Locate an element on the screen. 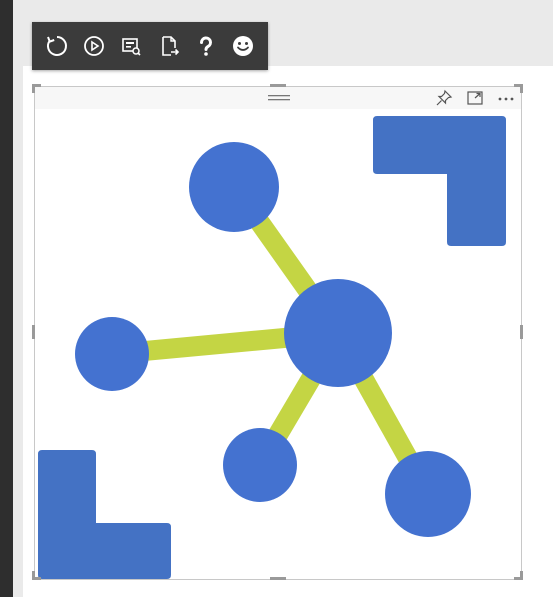 This screenshot has width=553, height=597. node-top is located at coordinates (234, 187).